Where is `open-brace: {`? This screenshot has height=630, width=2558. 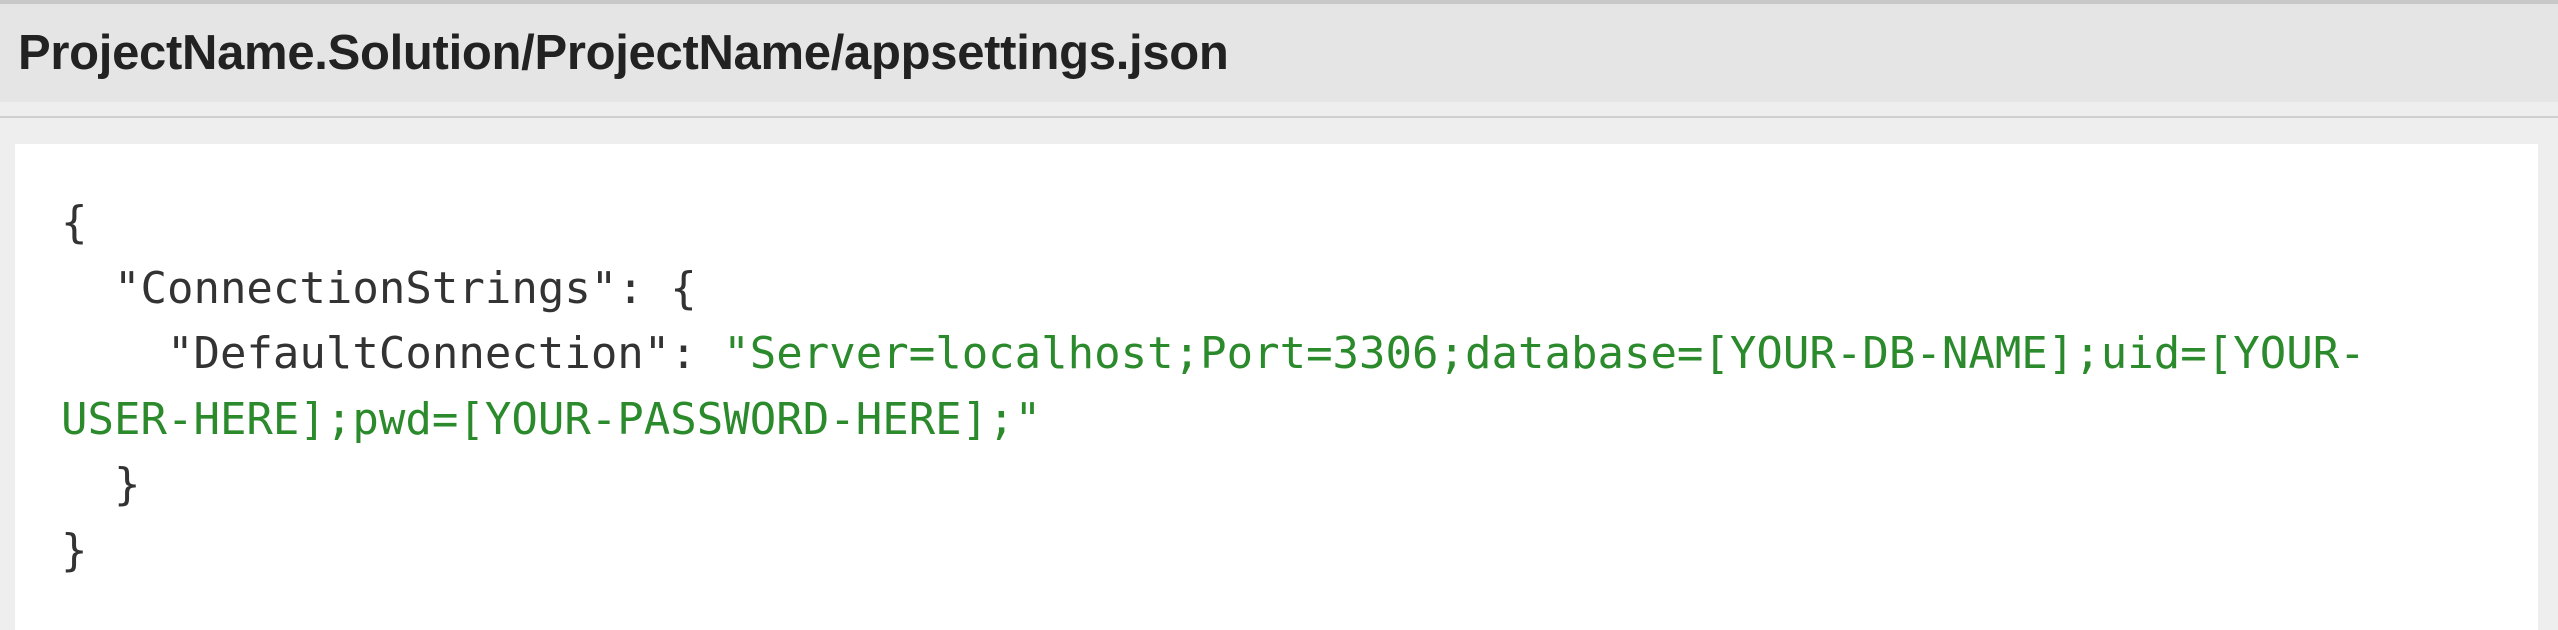 open-brace: { is located at coordinates (74, 222).